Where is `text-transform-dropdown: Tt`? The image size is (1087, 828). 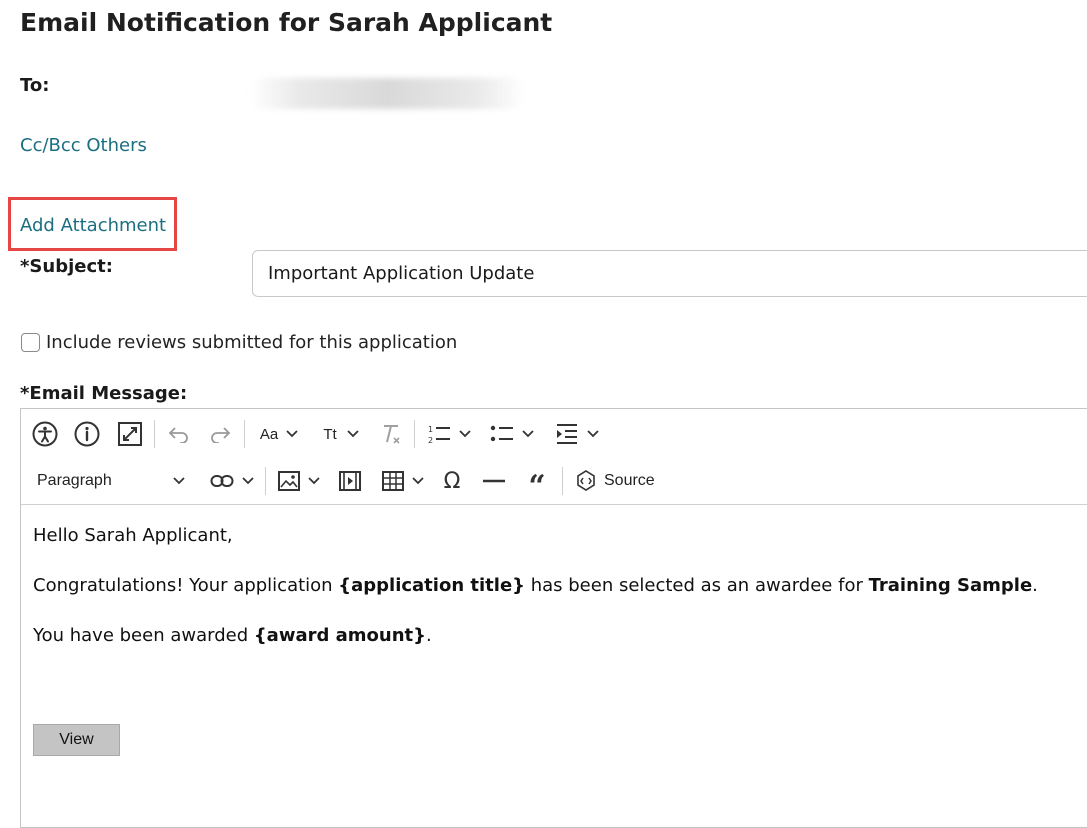 text-transform-dropdown: Tt is located at coordinates (341, 434).